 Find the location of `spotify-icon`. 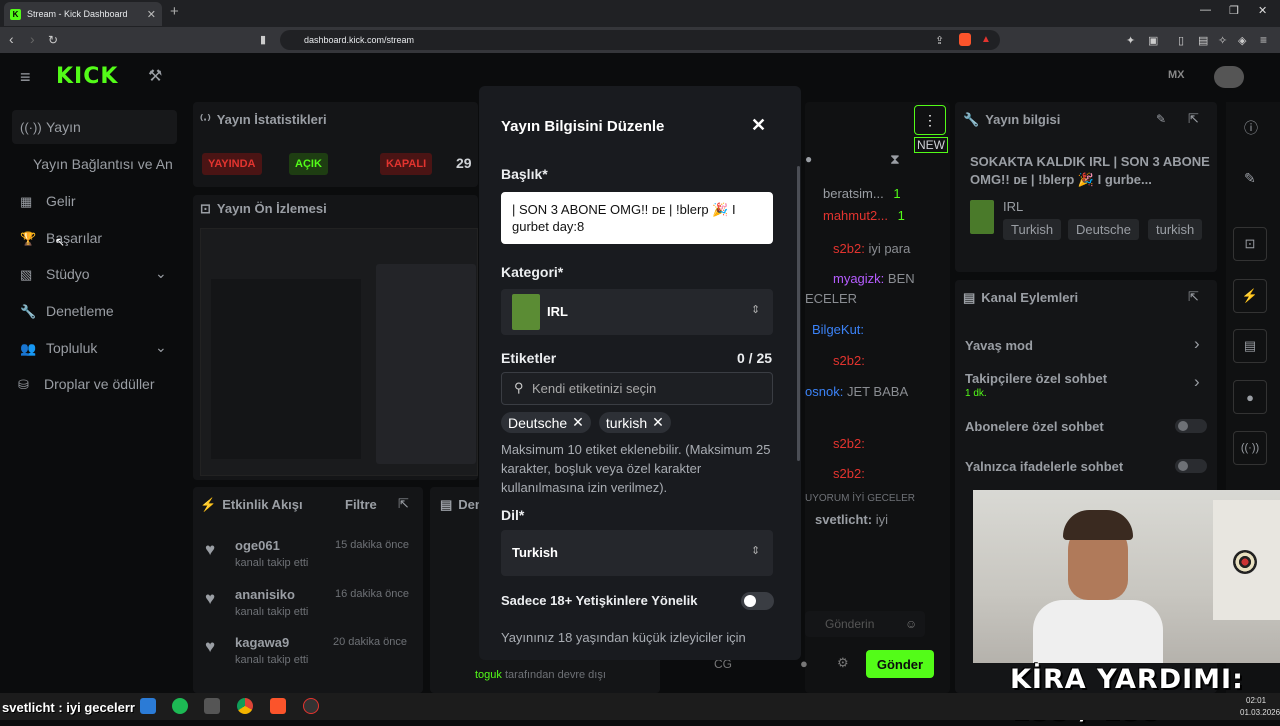

spotify-icon is located at coordinates (180, 706).